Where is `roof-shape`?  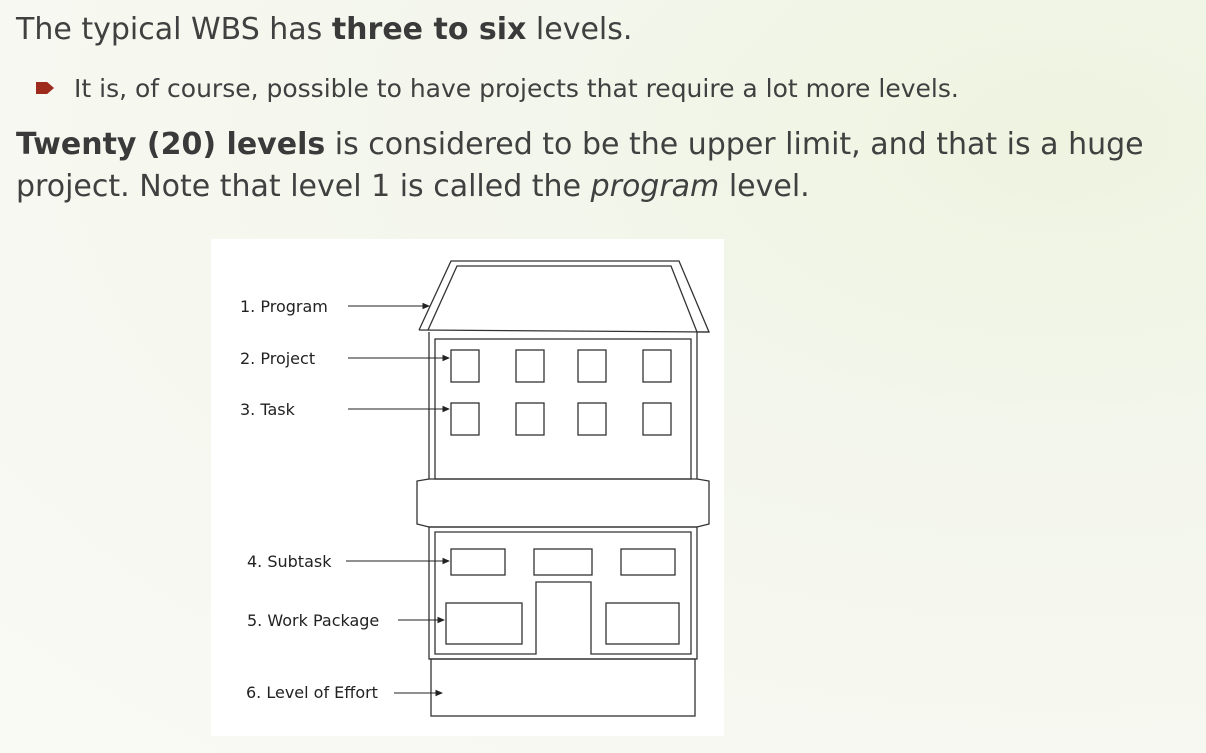 roof-shape is located at coordinates (564, 296).